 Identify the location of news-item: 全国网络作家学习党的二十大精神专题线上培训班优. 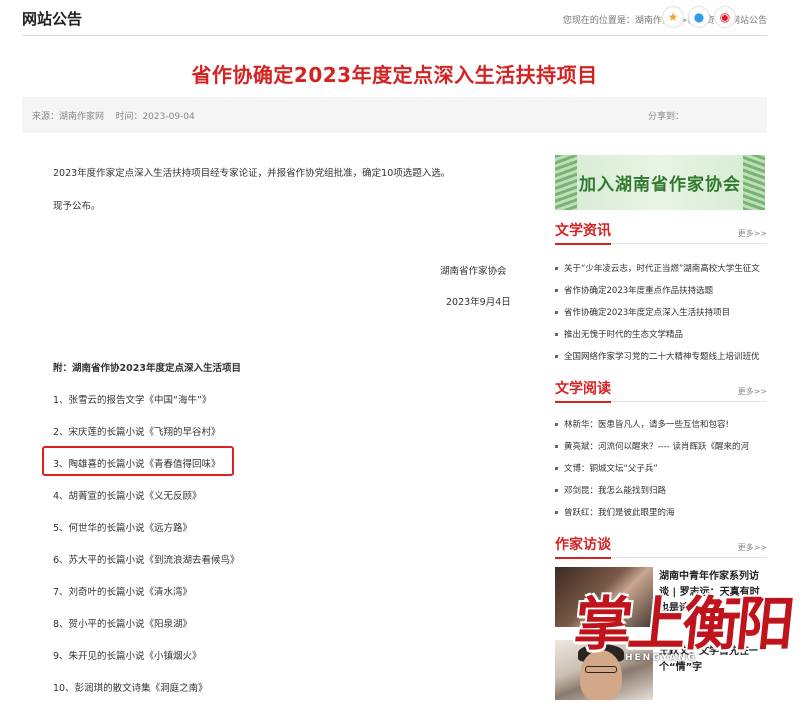
(661, 356).